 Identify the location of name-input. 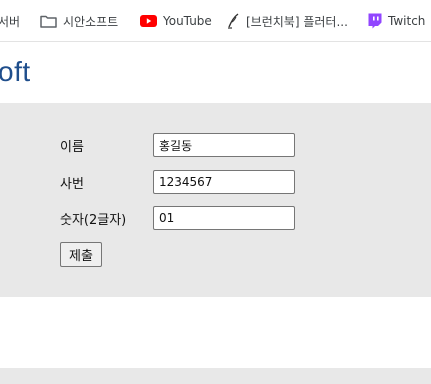
(224, 145).